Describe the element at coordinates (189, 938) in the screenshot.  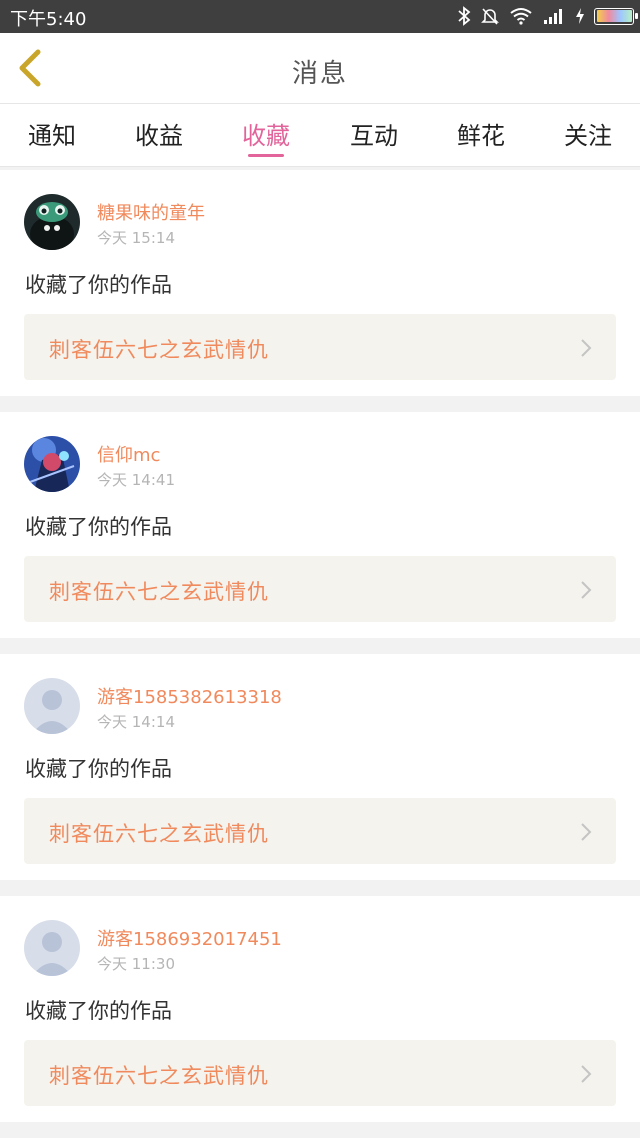
I see `username: 游客1586932017451` at that location.